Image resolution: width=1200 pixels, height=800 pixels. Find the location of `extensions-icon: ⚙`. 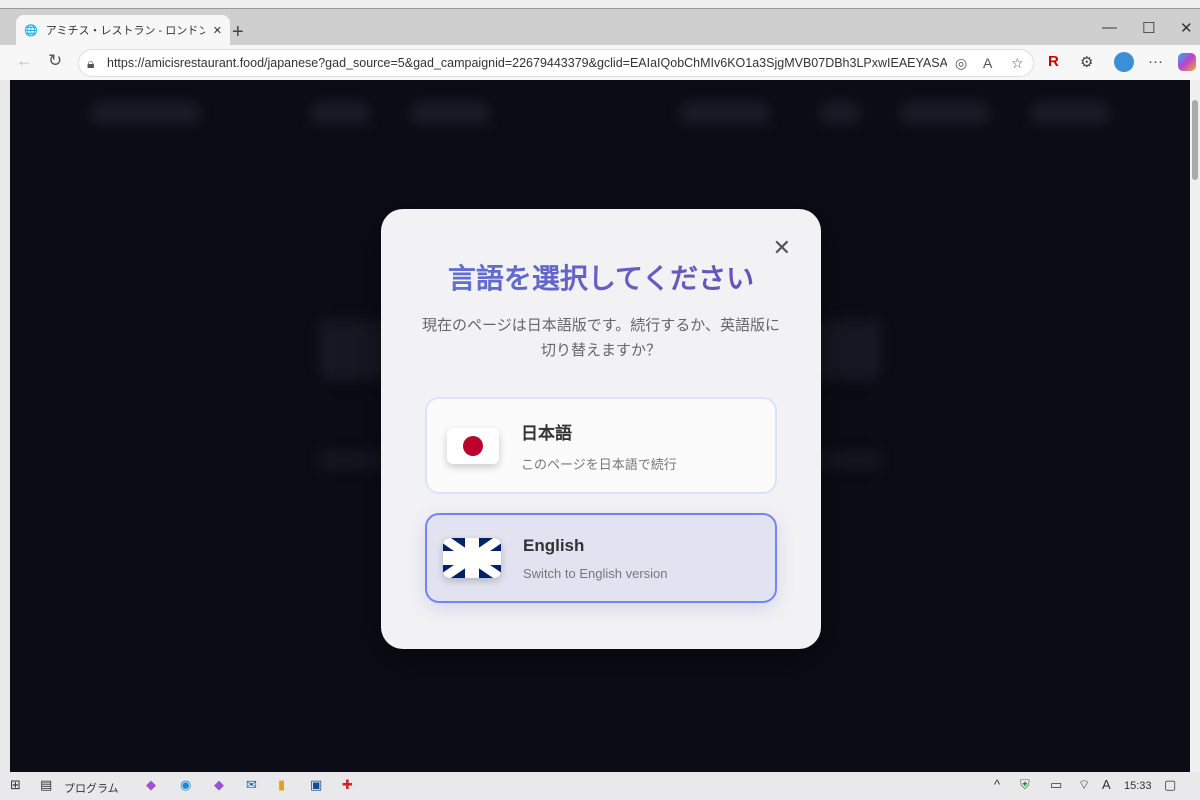

extensions-icon: ⚙ is located at coordinates (1086, 62).